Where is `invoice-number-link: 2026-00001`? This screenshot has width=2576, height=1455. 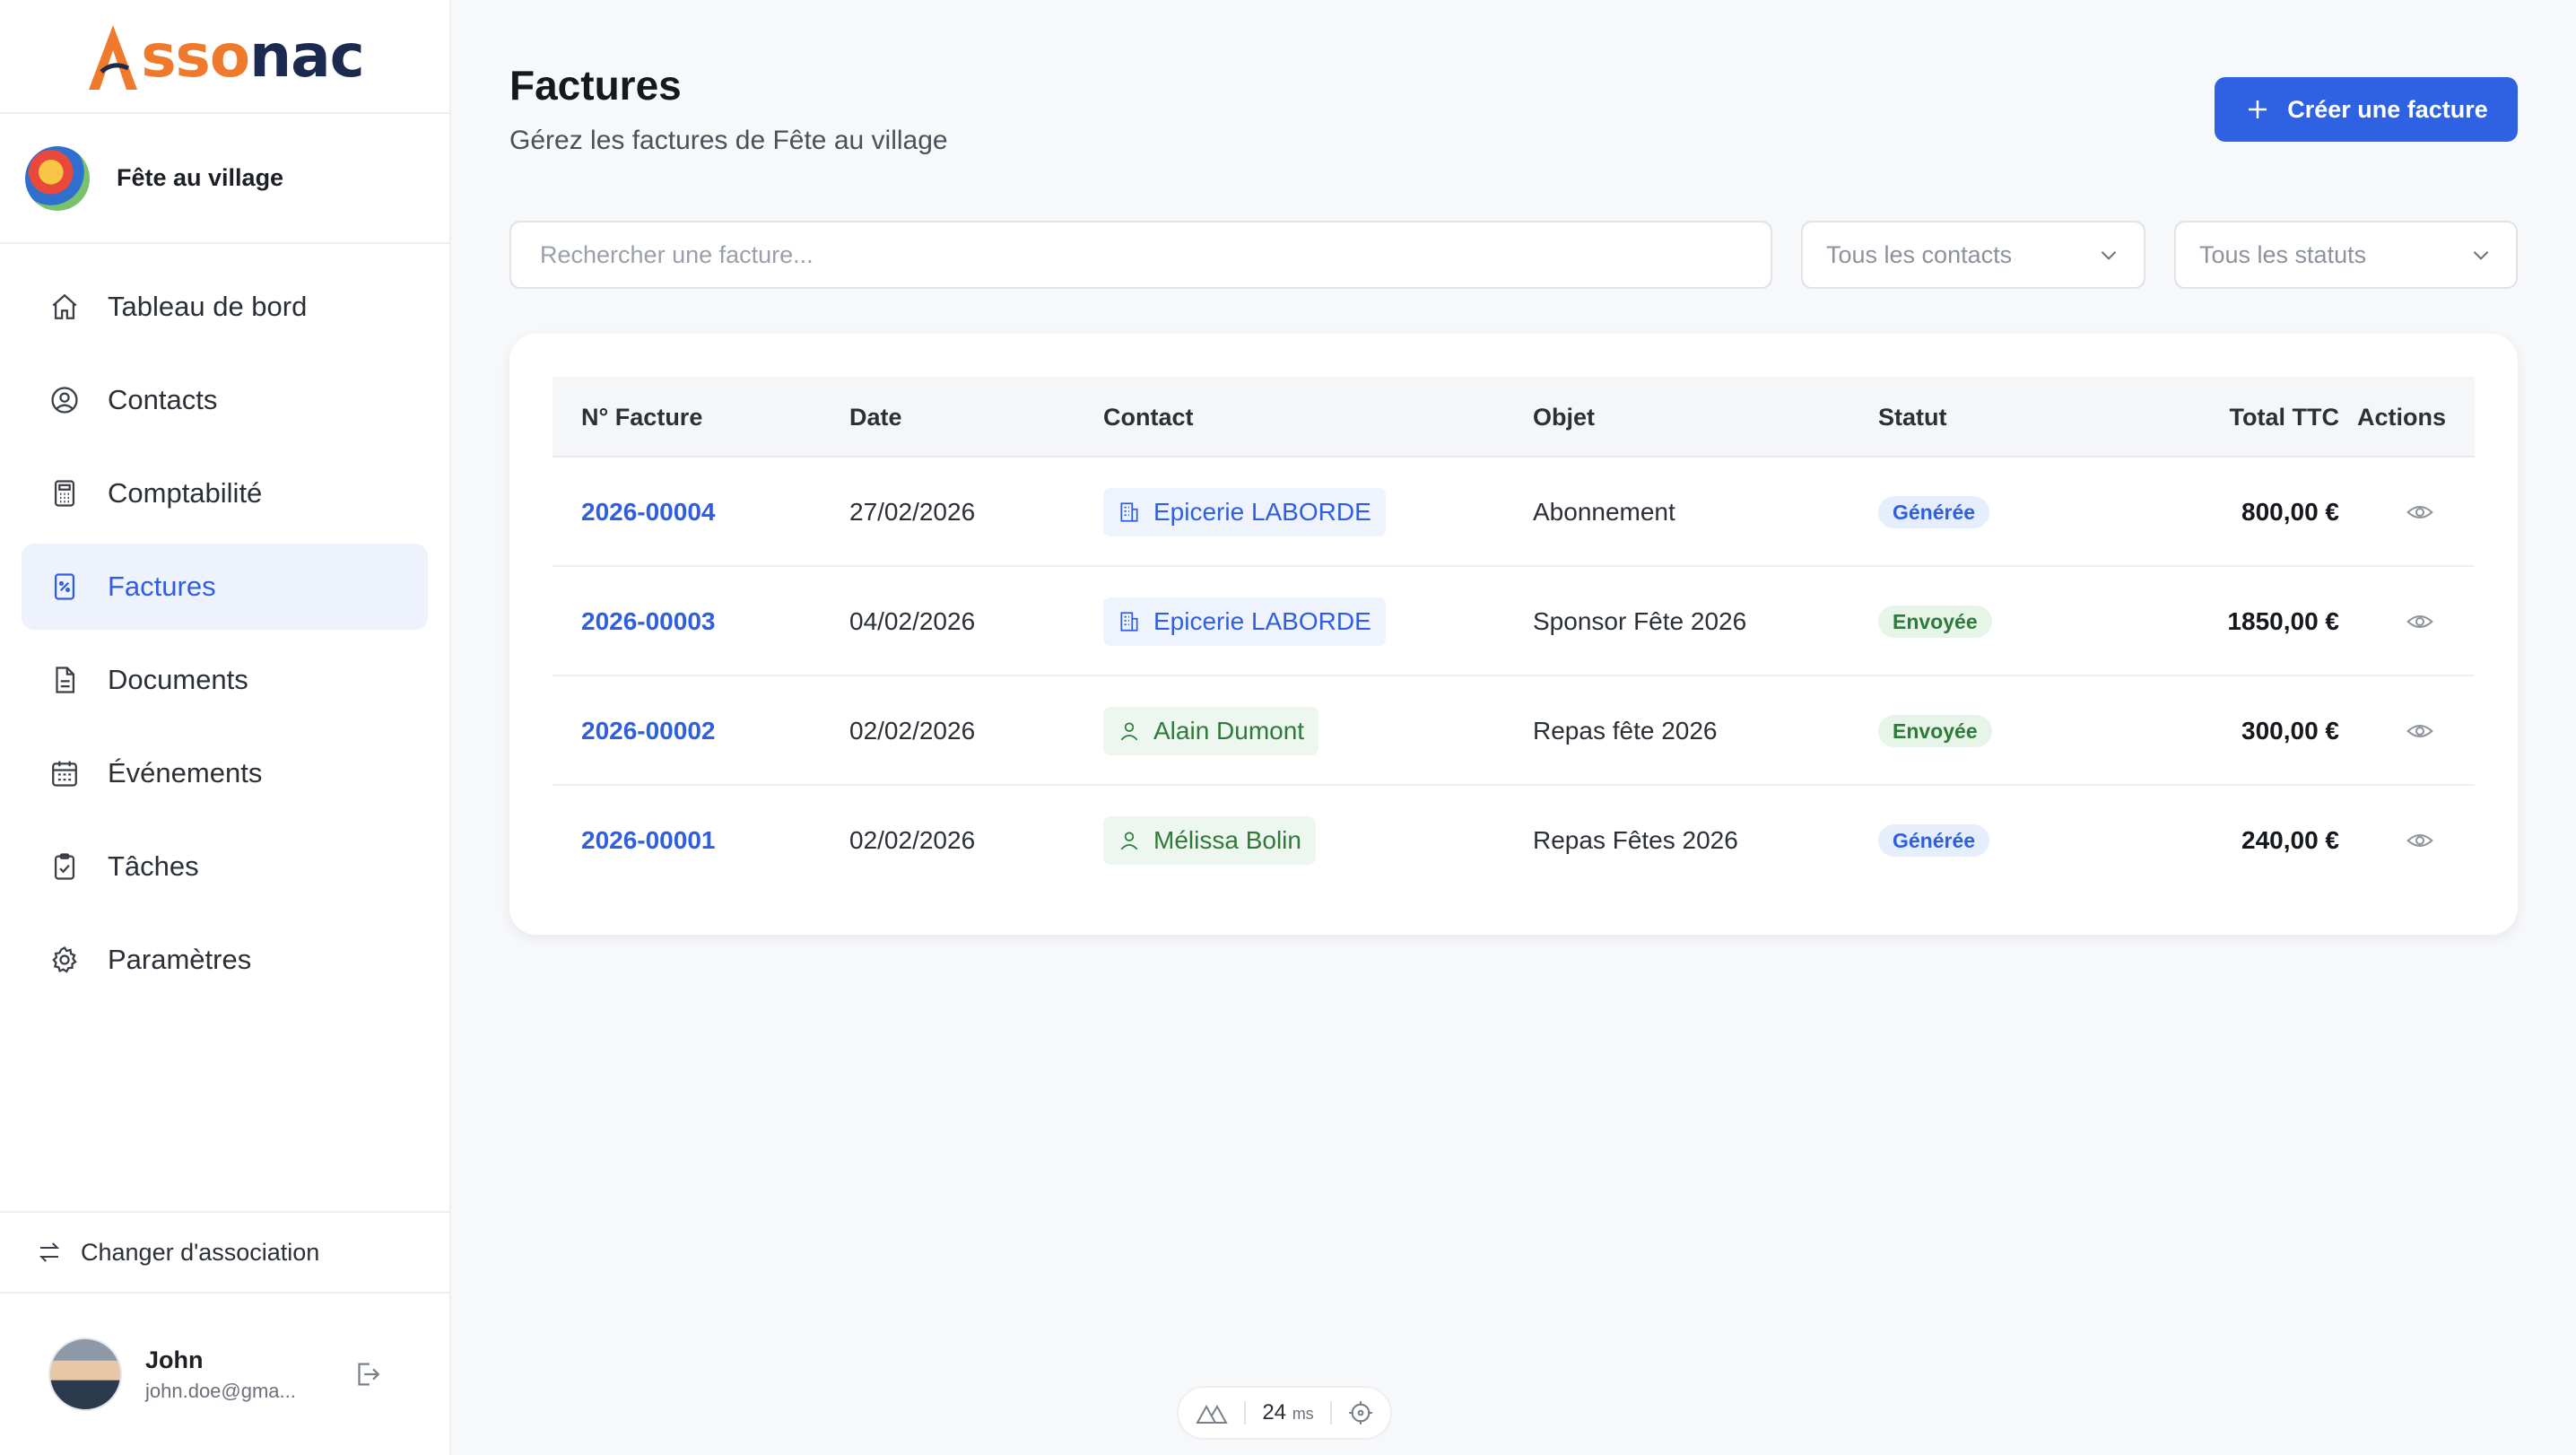
invoice-number-link: 2026-00001 is located at coordinates (648, 840).